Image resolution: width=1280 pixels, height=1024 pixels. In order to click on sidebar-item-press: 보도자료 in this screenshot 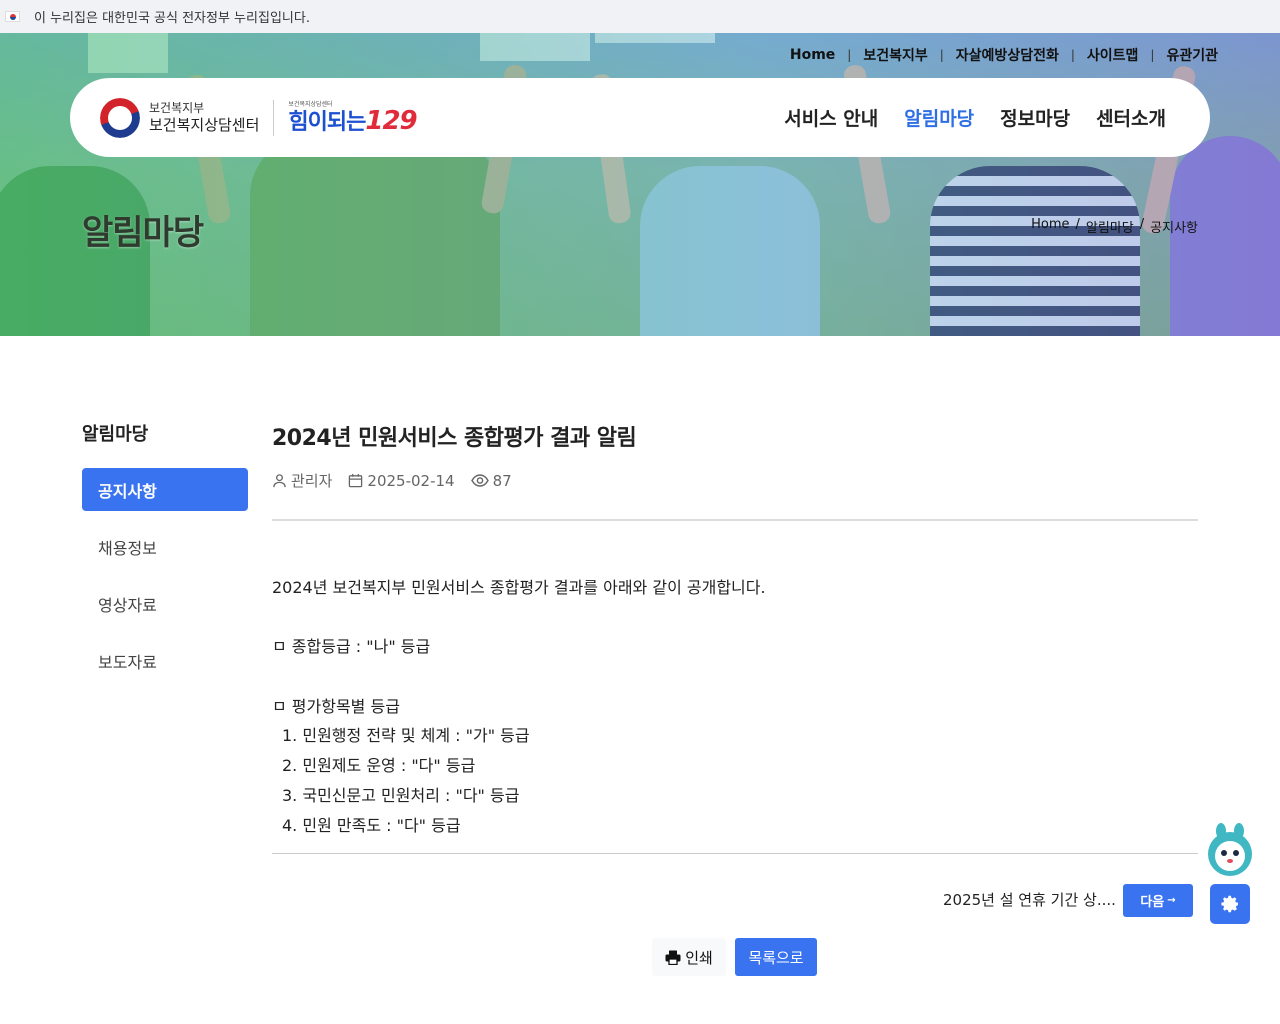, I will do `click(165, 660)`.